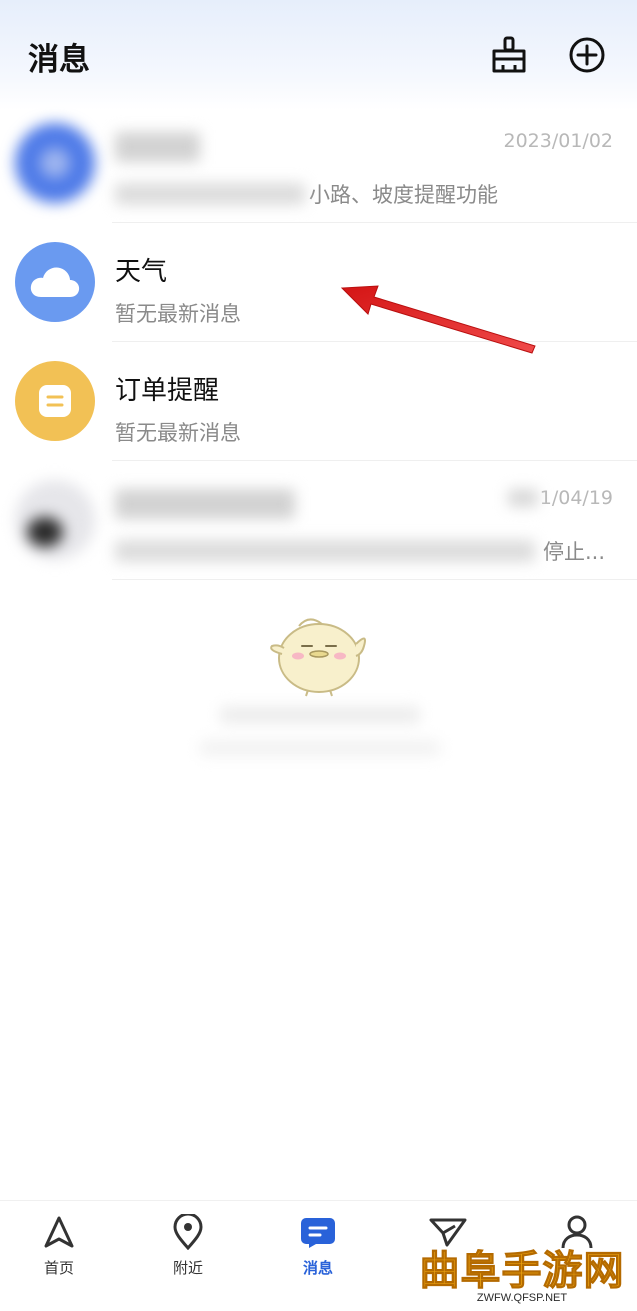 This screenshot has height=1311, width=637. I want to click on paper-plane-icon, so click(448, 1232).